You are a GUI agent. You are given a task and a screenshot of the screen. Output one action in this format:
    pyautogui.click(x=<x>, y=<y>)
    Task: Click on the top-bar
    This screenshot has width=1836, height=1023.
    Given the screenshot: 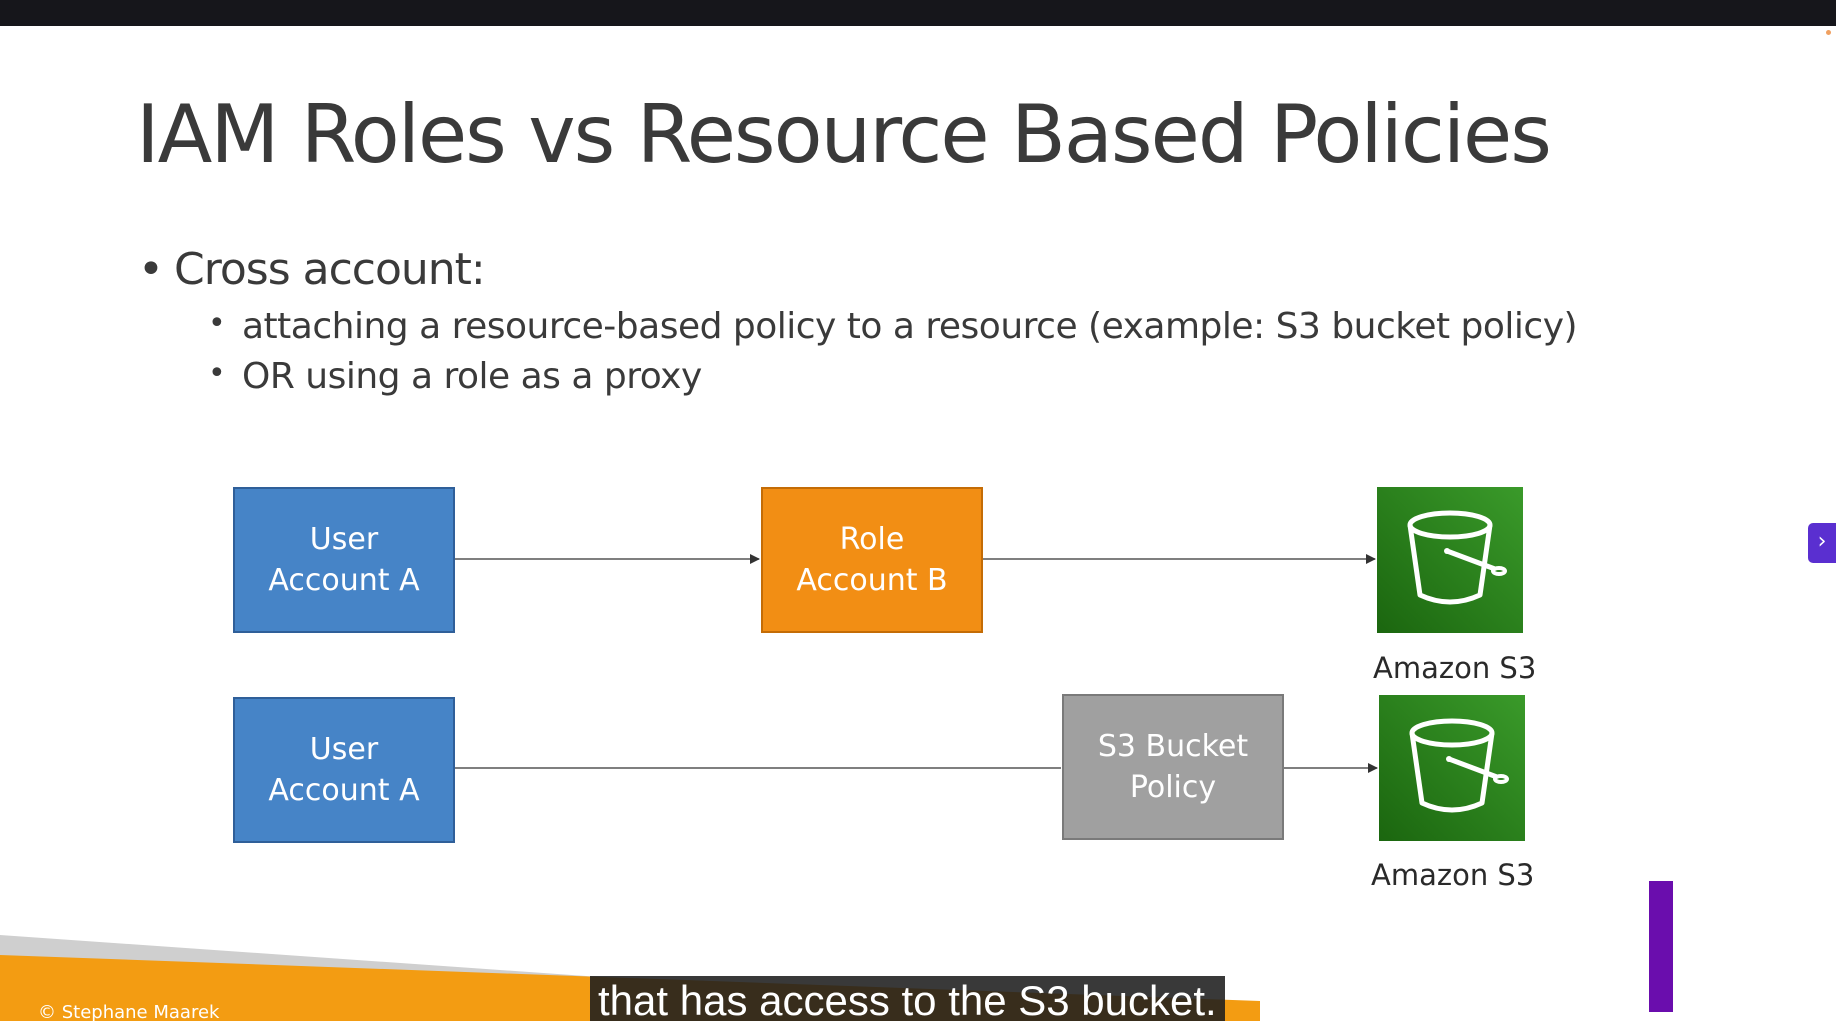 What is the action you would take?
    pyautogui.click(x=918, y=13)
    